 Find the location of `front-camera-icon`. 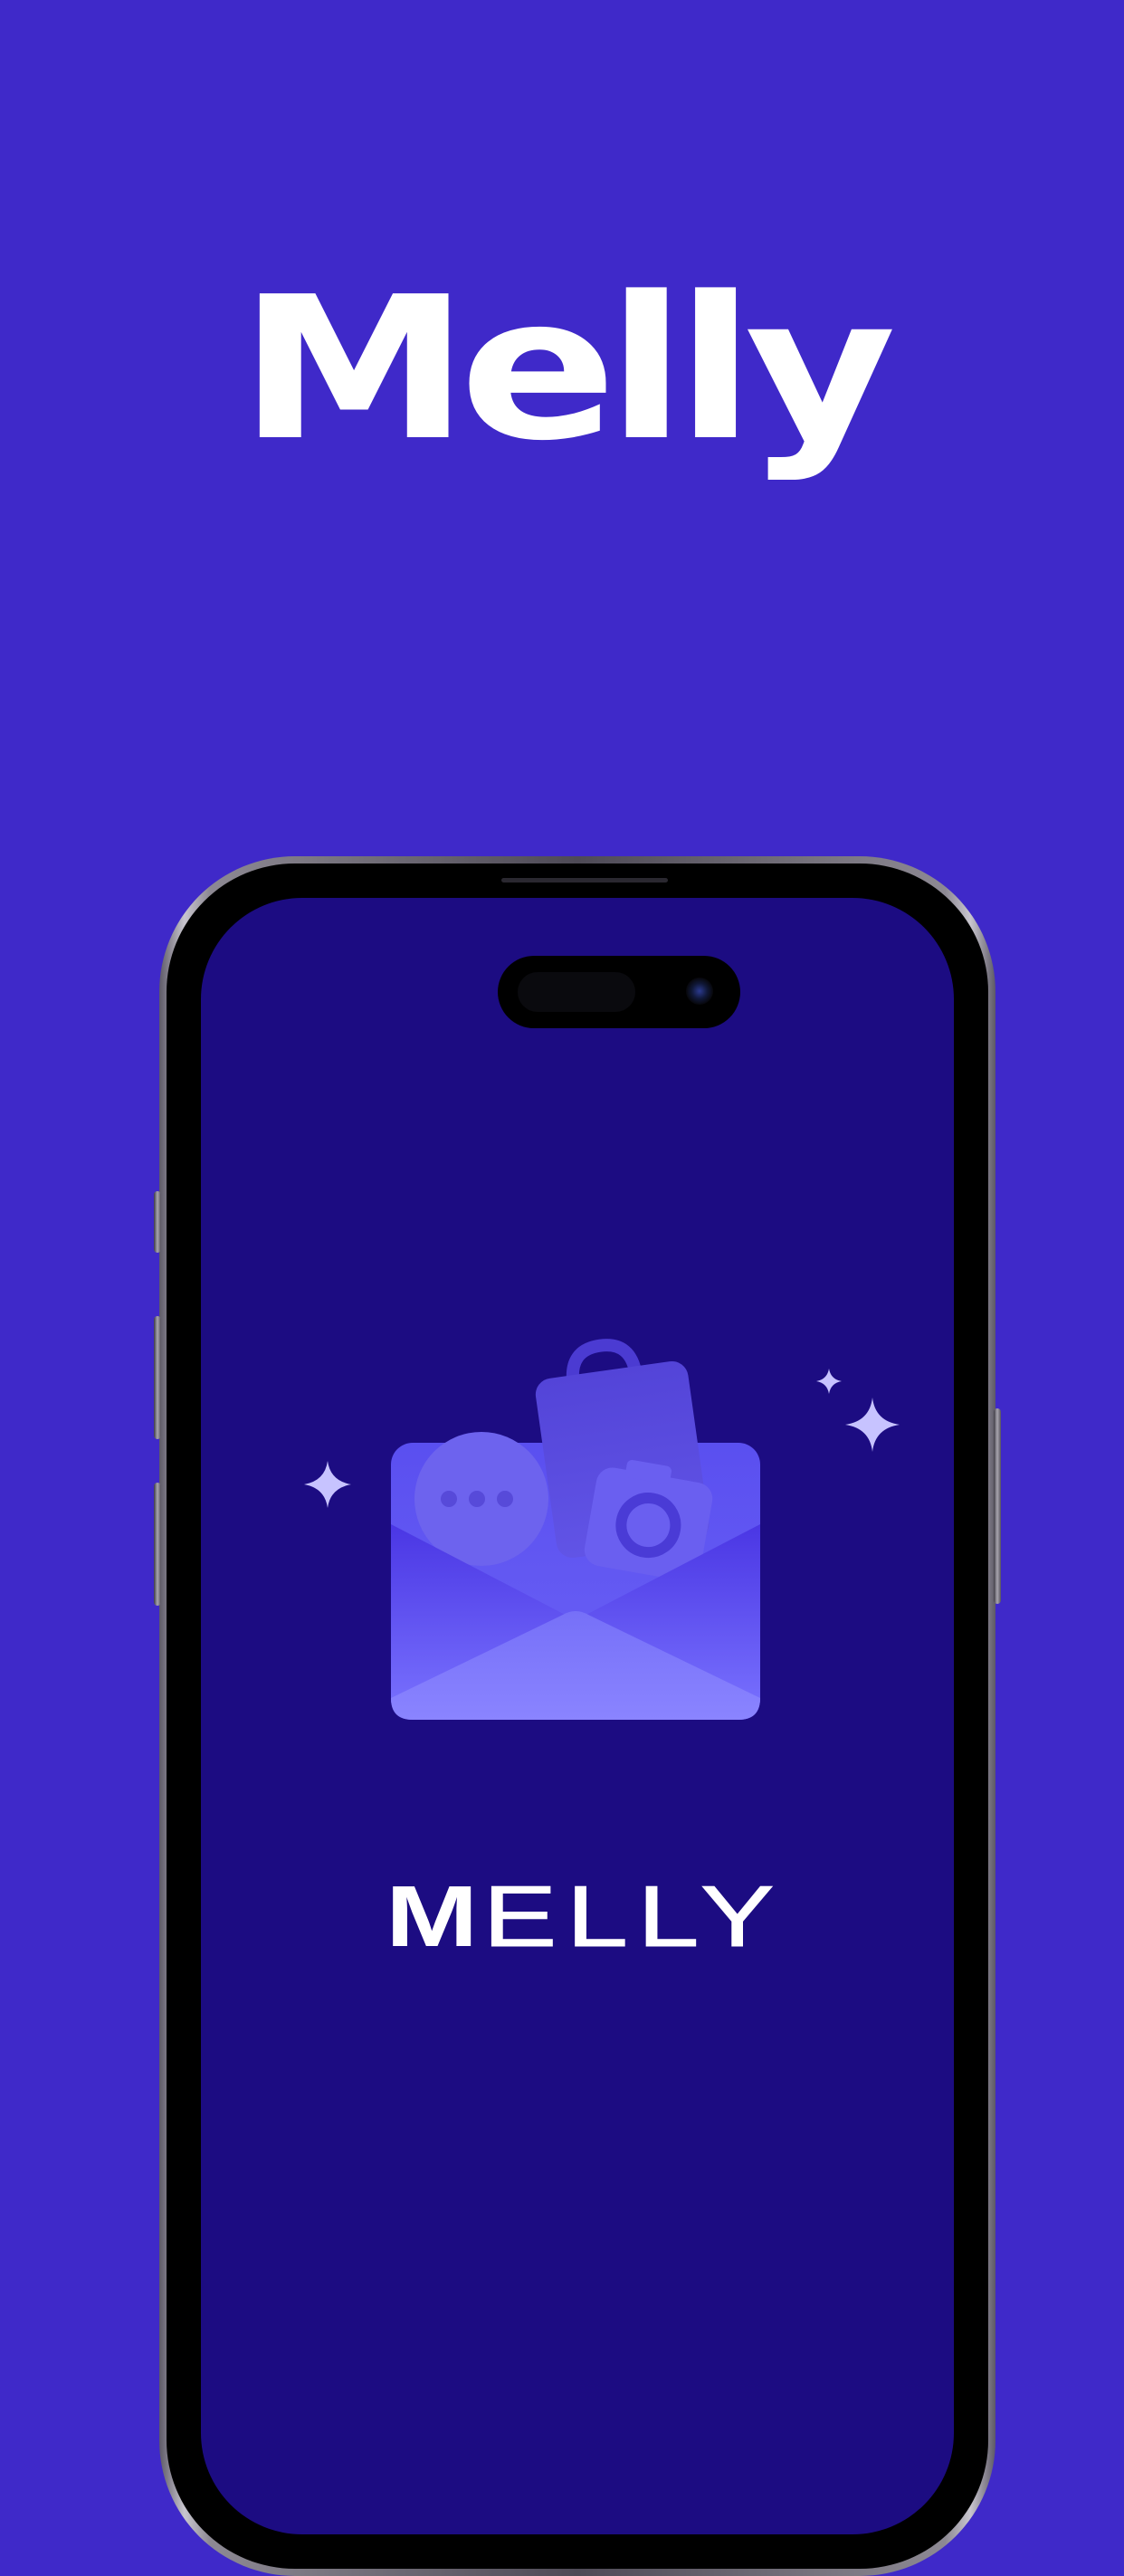

front-camera-icon is located at coordinates (699, 992).